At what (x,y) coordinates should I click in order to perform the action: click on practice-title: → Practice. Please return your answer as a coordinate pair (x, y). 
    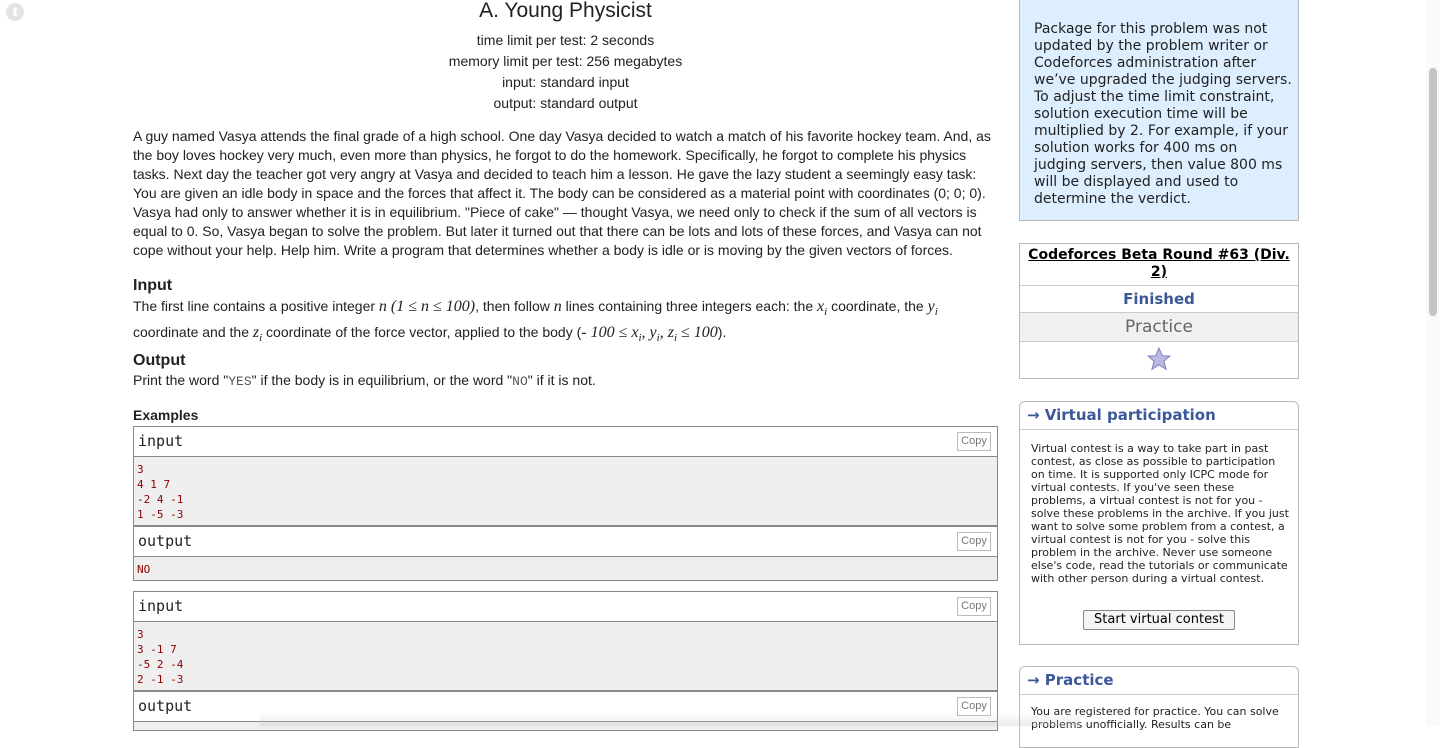
    Looking at the image, I should click on (1070, 680).